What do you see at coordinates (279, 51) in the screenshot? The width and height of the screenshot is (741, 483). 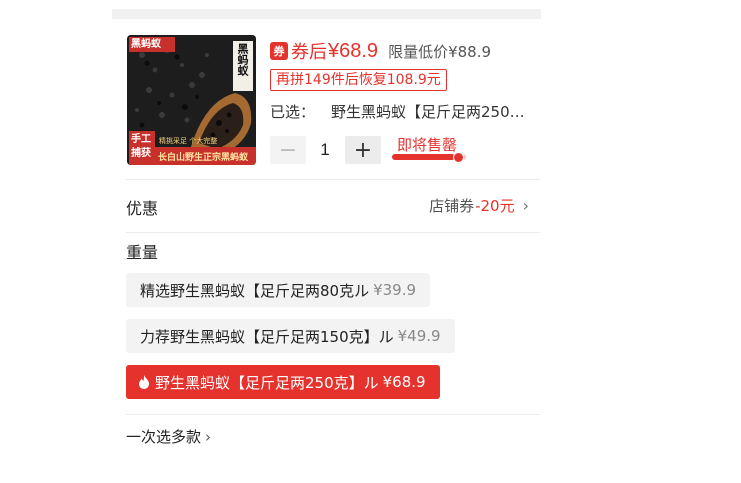 I see `coupon-icon: 券` at bounding box center [279, 51].